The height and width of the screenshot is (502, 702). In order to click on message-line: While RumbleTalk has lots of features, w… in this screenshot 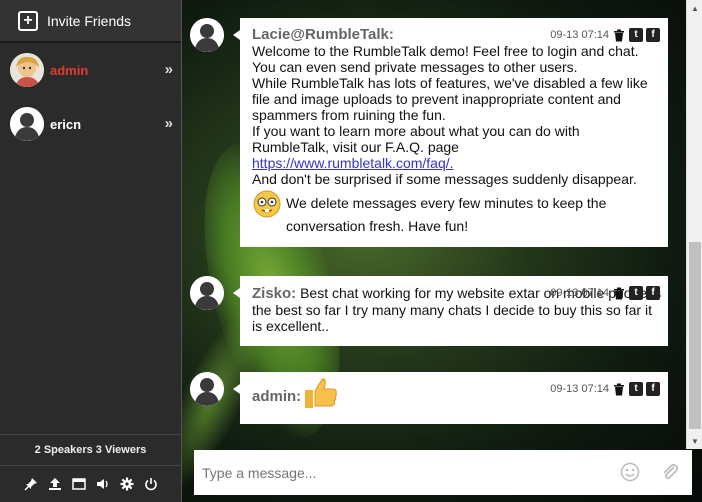, I will do `click(450, 99)`.